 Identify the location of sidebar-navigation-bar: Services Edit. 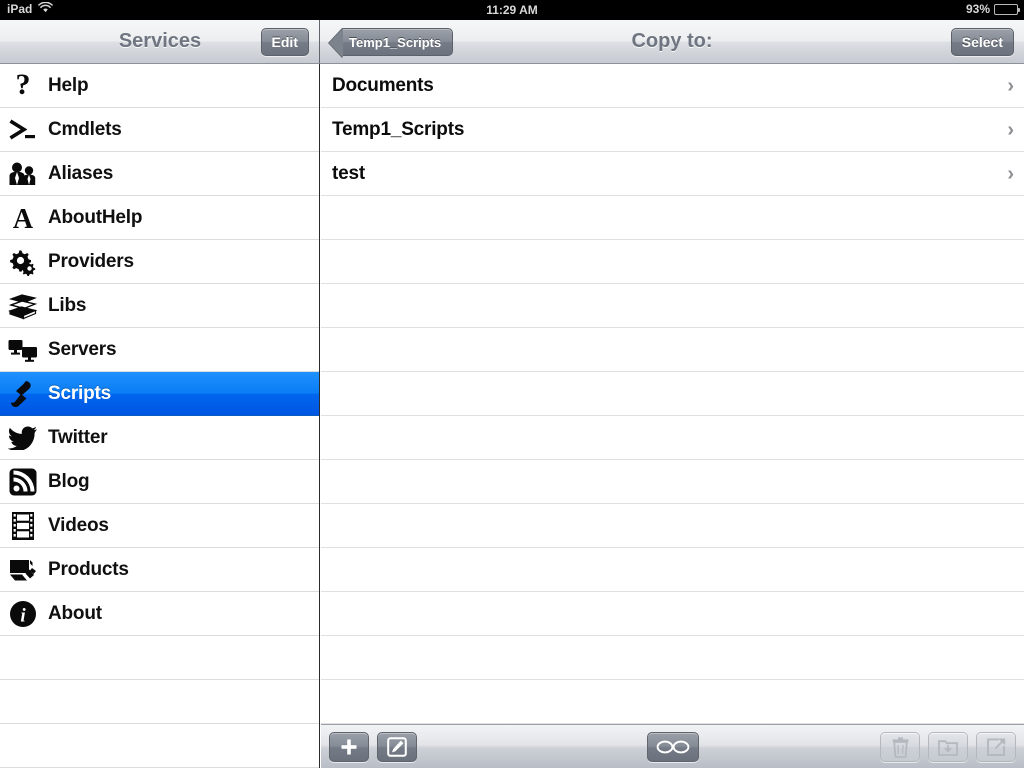
(160, 42).